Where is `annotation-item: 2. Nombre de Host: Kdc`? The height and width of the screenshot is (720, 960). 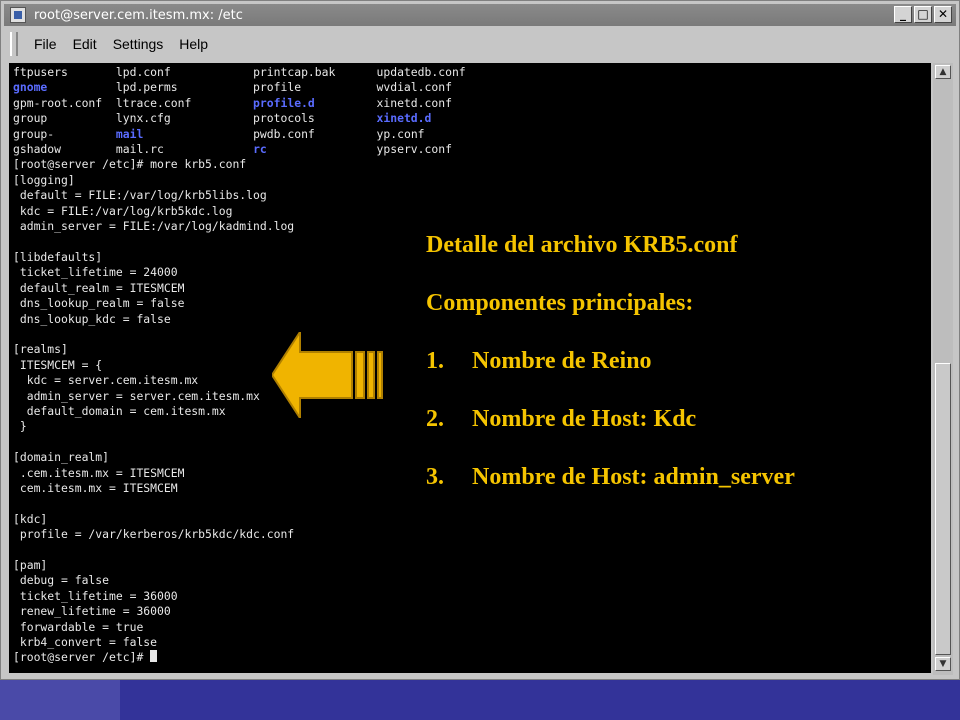
annotation-item: 2. Nombre de Host: Kdc is located at coordinates (610, 435).